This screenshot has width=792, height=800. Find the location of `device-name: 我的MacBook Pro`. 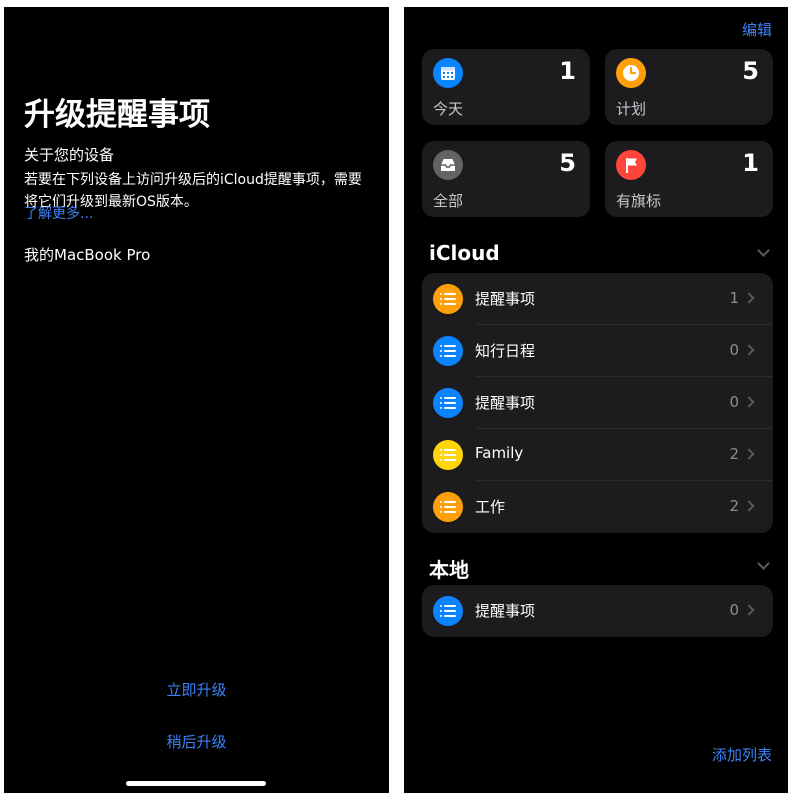

device-name: 我的MacBook Pro is located at coordinates (87, 255).